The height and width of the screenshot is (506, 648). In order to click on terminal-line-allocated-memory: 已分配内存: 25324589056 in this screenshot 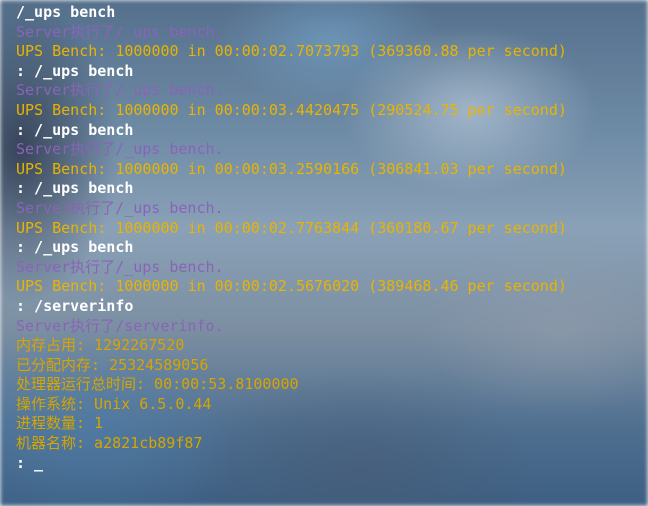, I will do `click(112, 364)`.